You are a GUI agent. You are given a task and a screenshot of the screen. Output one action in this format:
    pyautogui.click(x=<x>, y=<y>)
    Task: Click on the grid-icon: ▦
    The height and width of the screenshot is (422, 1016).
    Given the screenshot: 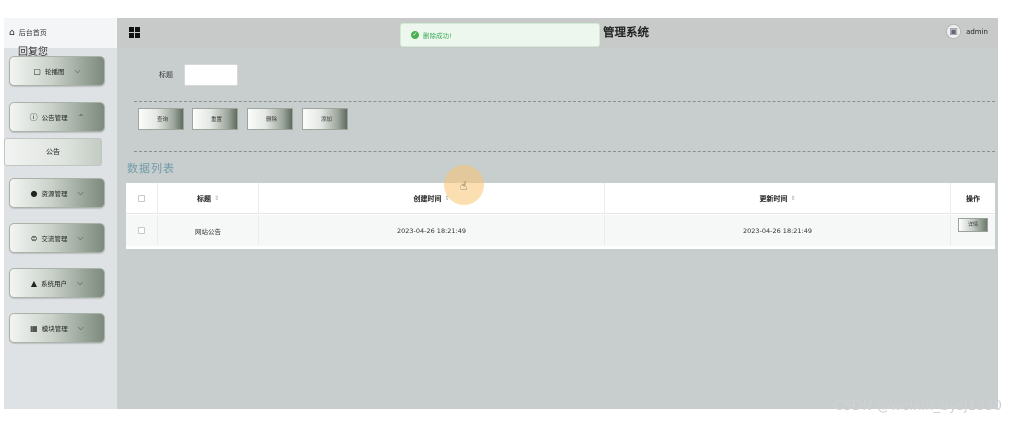 What is the action you would take?
    pyautogui.click(x=34, y=328)
    